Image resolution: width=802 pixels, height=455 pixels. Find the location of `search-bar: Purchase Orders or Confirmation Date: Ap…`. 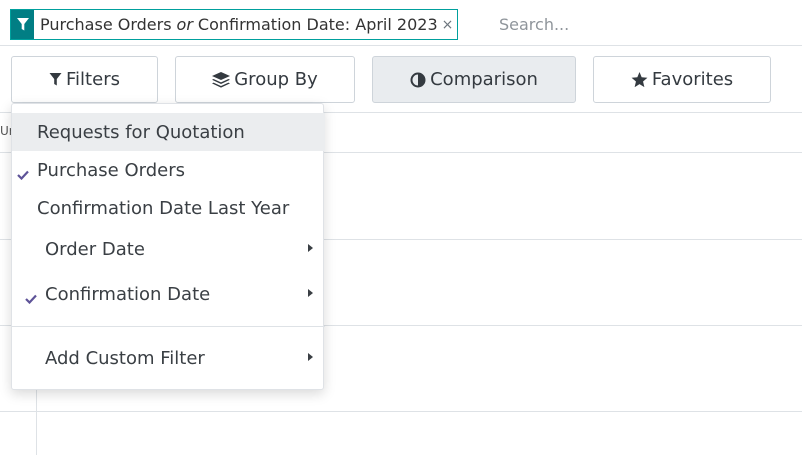

search-bar: Purchase Orders or Confirmation Date: Ap… is located at coordinates (401, 23).